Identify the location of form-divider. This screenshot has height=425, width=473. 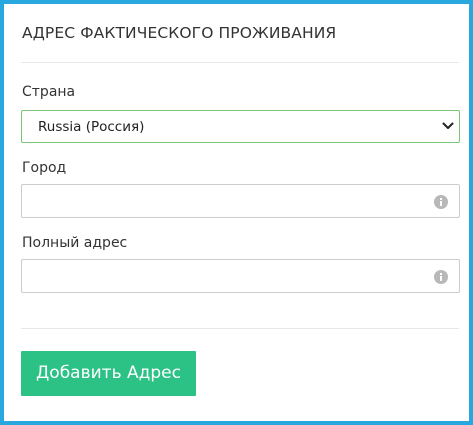
(240, 328).